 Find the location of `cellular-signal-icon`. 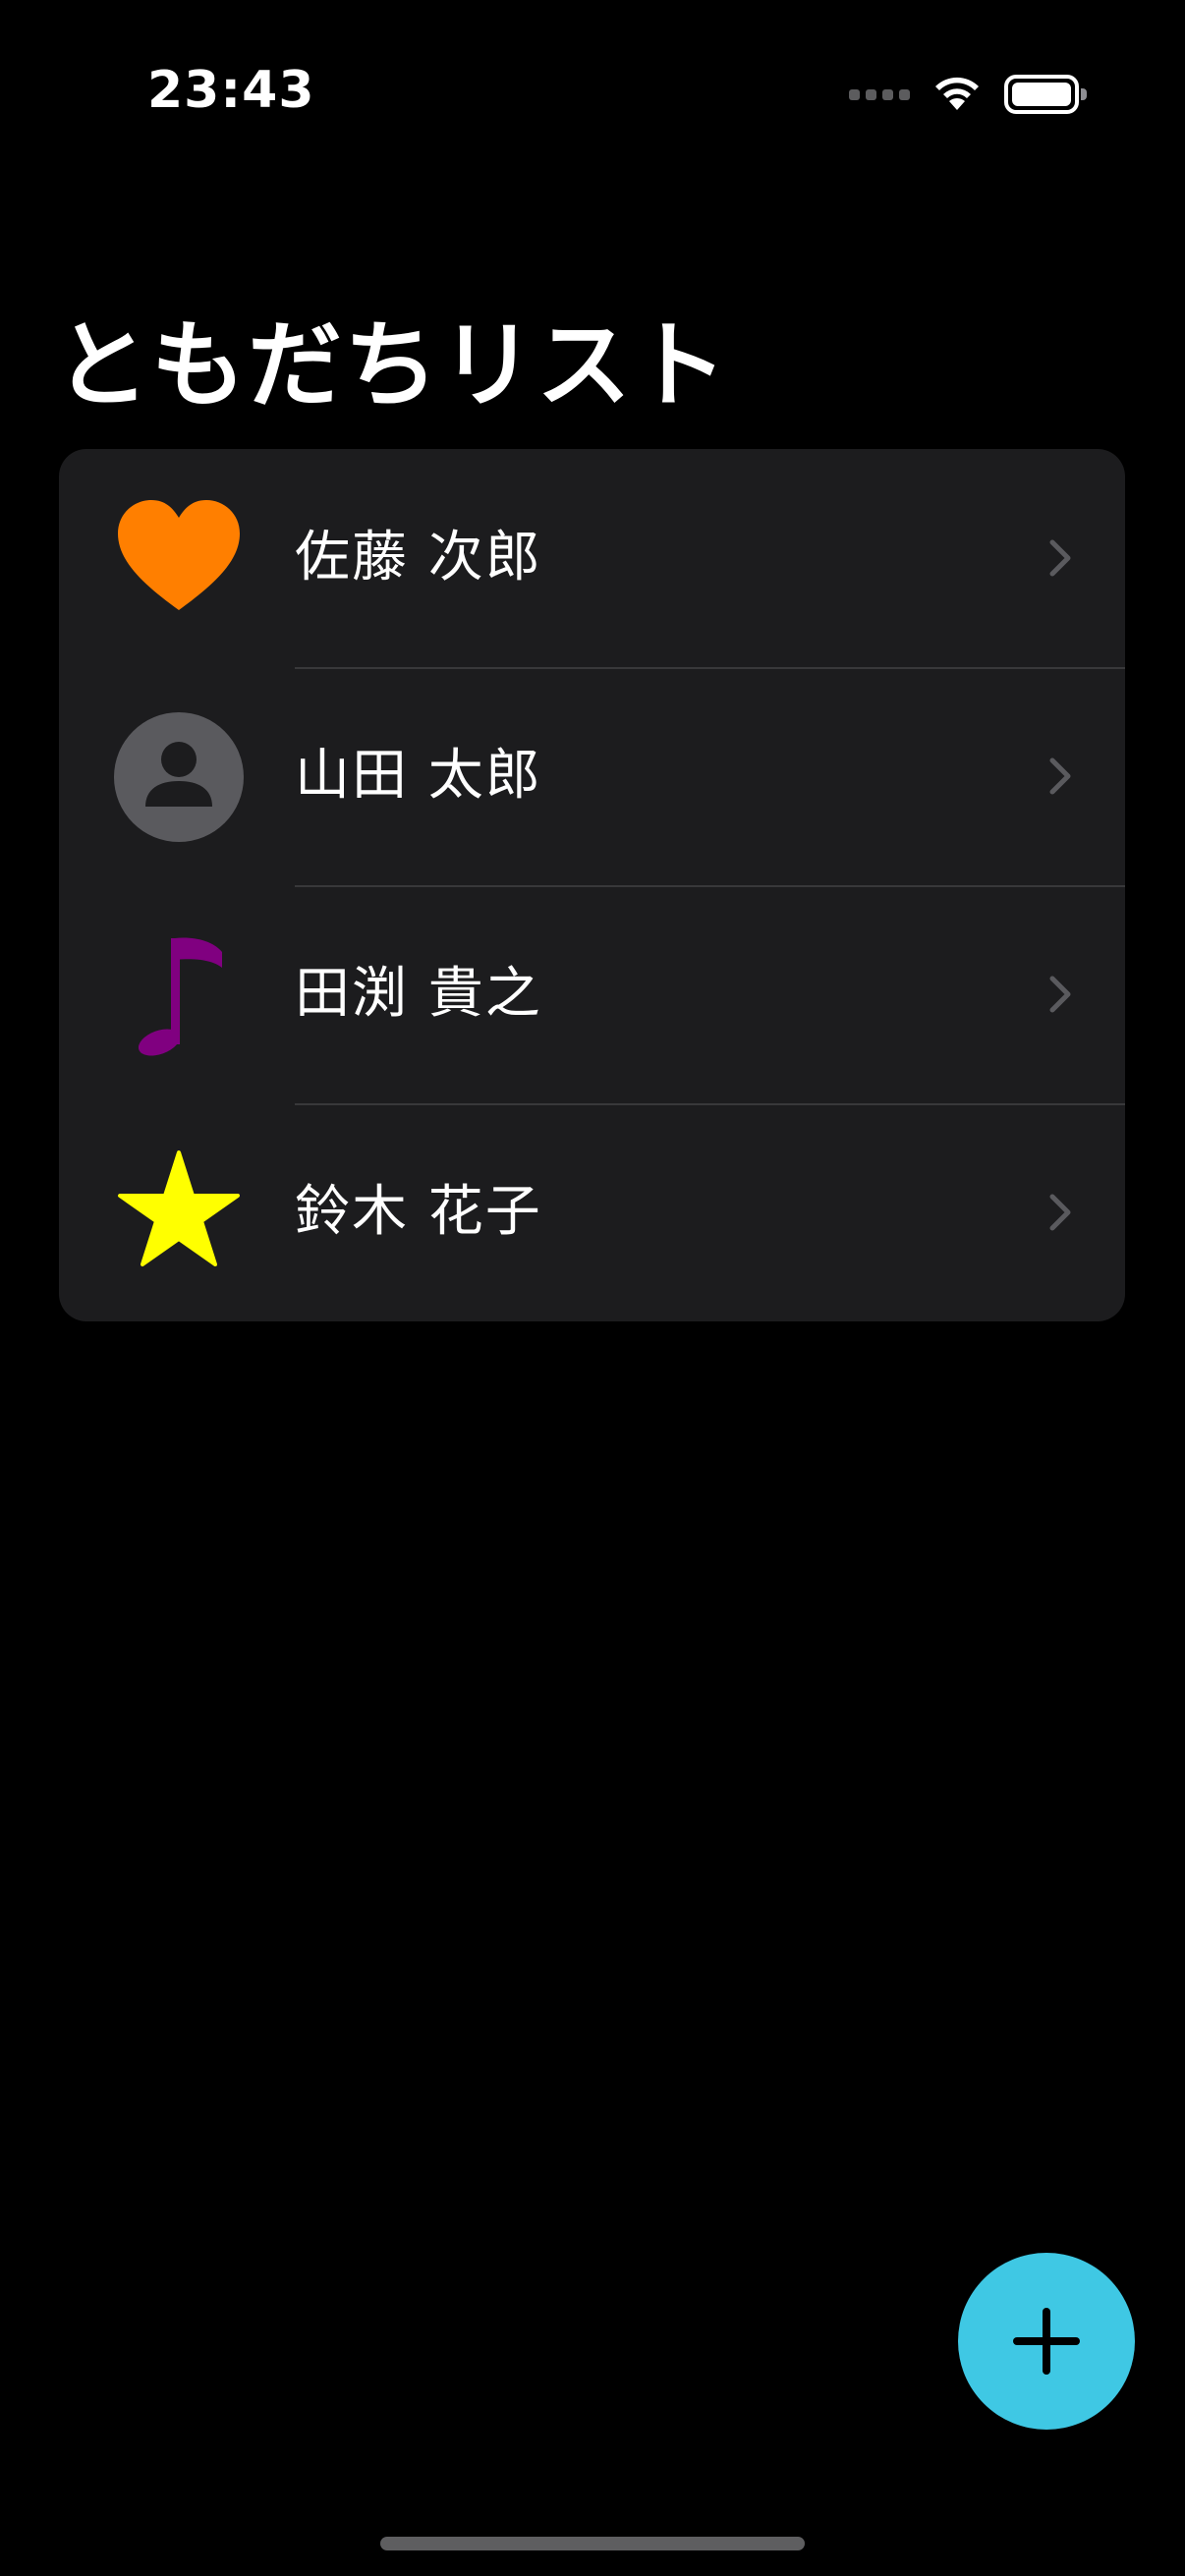

cellular-signal-icon is located at coordinates (880, 94).